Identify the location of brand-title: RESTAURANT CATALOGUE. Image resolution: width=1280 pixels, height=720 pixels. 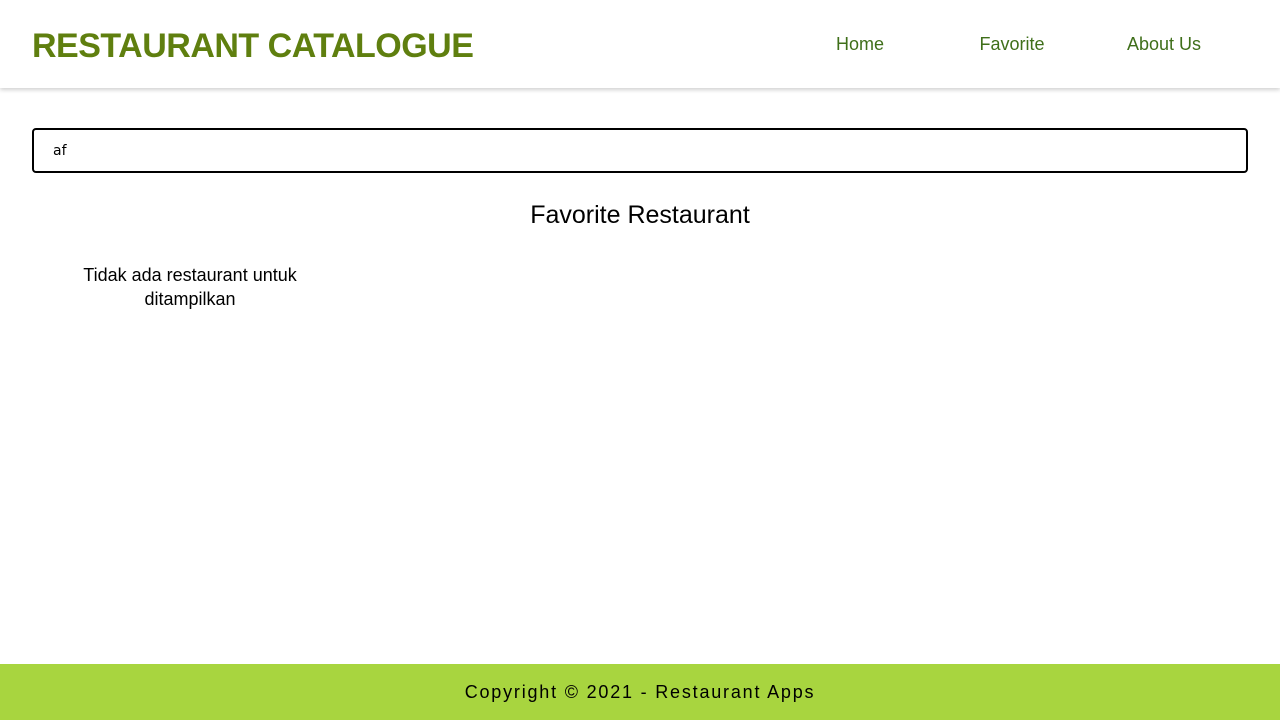
(253, 46).